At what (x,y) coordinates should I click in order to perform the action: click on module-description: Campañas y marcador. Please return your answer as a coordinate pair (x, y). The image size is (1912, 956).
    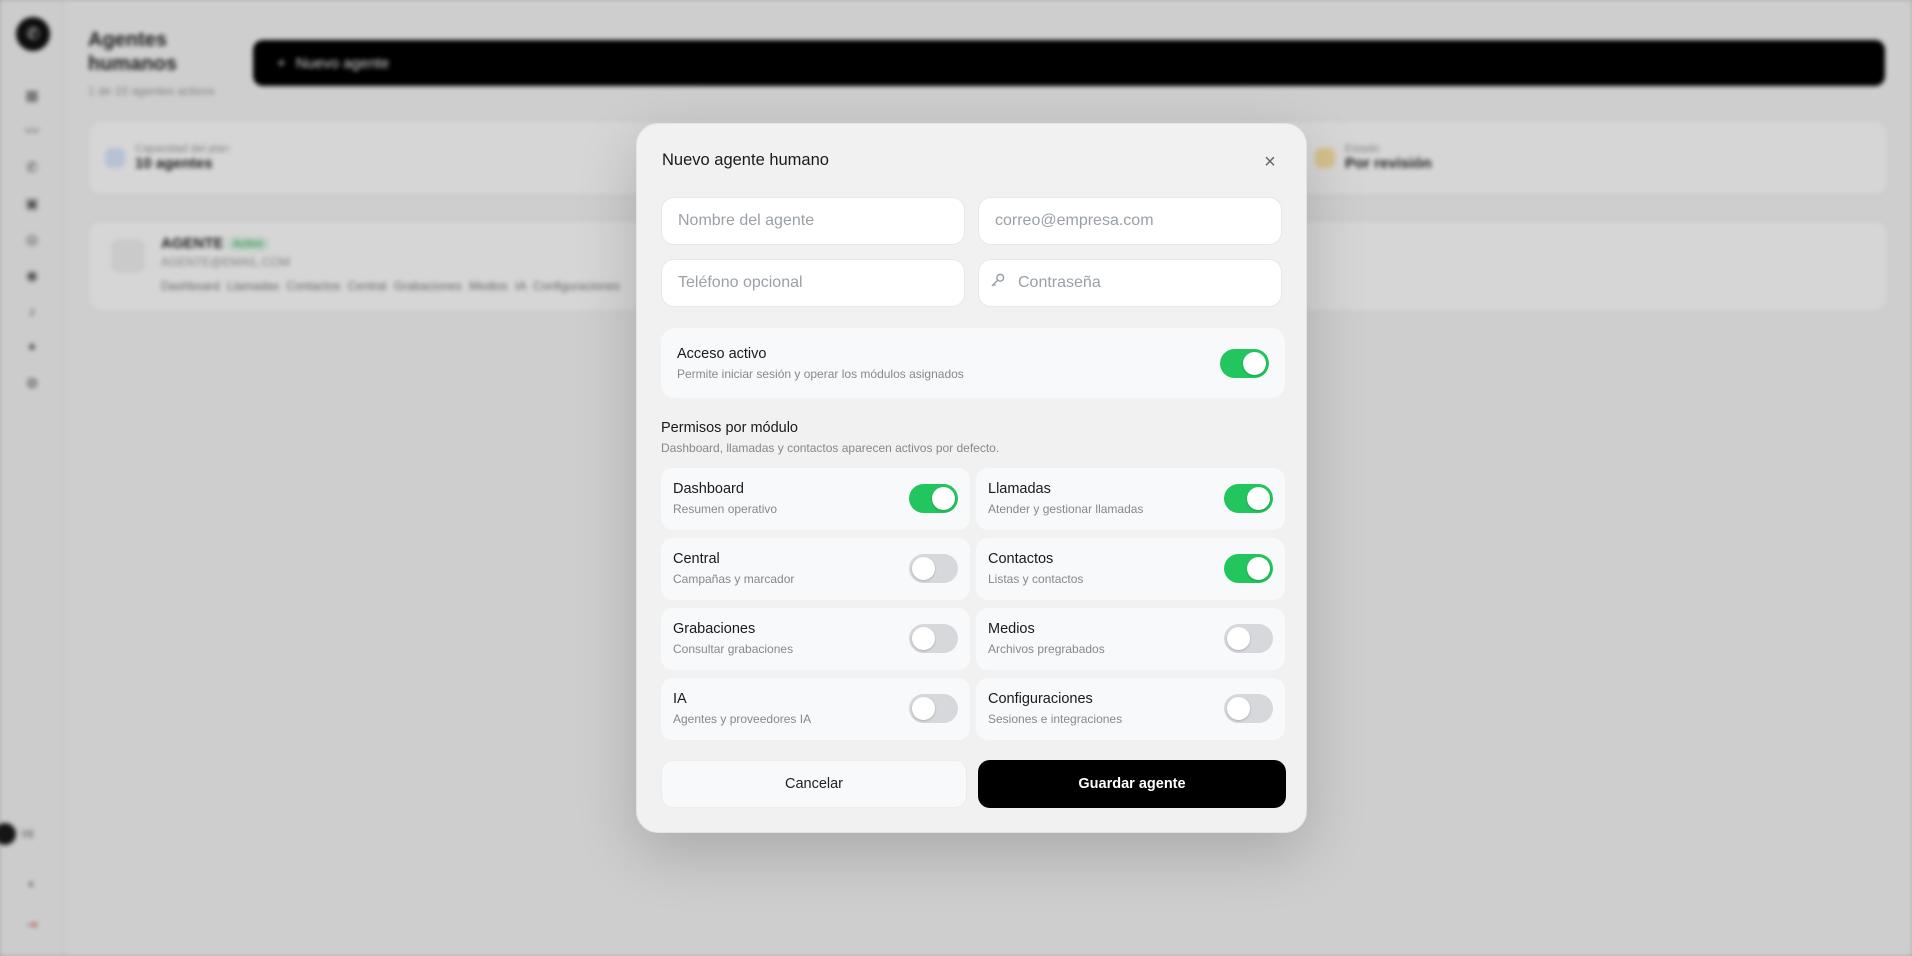
    Looking at the image, I should click on (734, 579).